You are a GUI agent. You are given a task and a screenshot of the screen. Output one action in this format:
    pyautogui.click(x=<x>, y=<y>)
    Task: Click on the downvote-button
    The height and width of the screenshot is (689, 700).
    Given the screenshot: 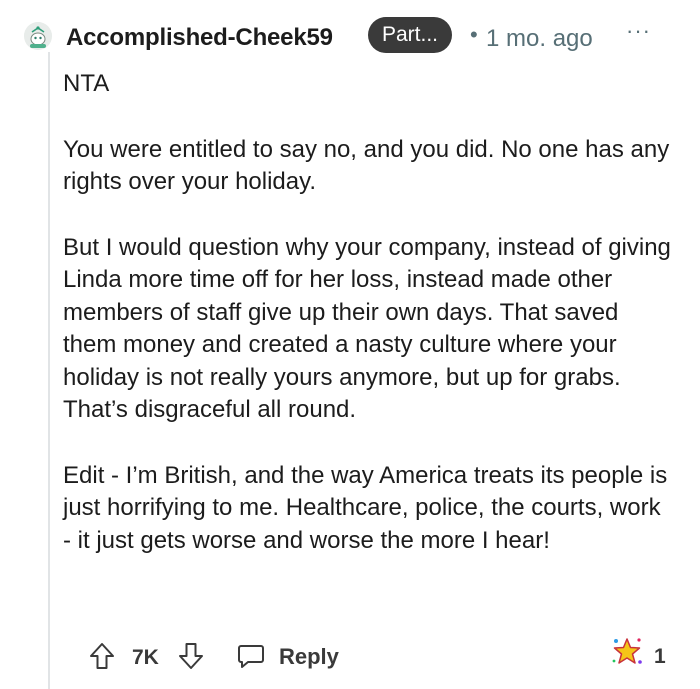 What is the action you would take?
    pyautogui.click(x=191, y=656)
    